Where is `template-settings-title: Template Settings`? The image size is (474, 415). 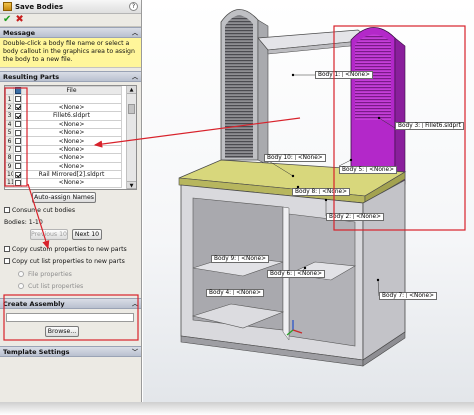 template-settings-title: Template Settings is located at coordinates (36, 351).